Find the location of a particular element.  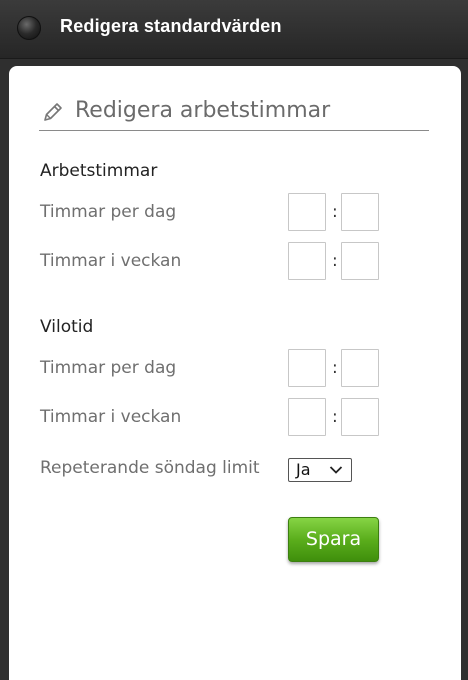

work-hours-per-day-label: Timmar per dag is located at coordinates (108, 212).